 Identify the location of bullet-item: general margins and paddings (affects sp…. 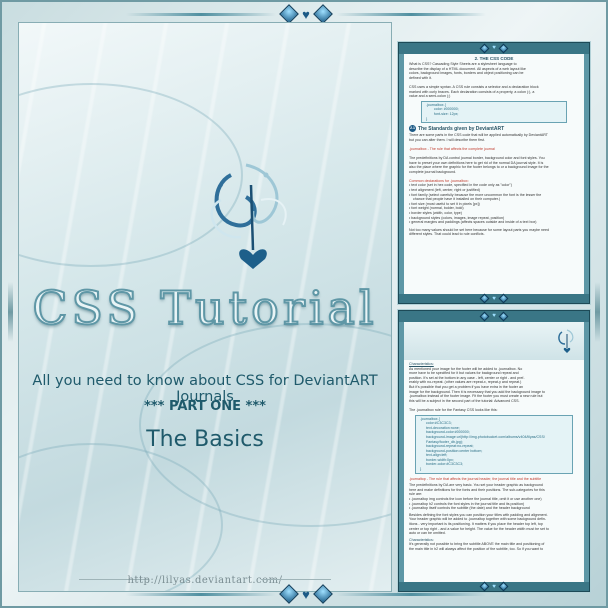
(494, 222).